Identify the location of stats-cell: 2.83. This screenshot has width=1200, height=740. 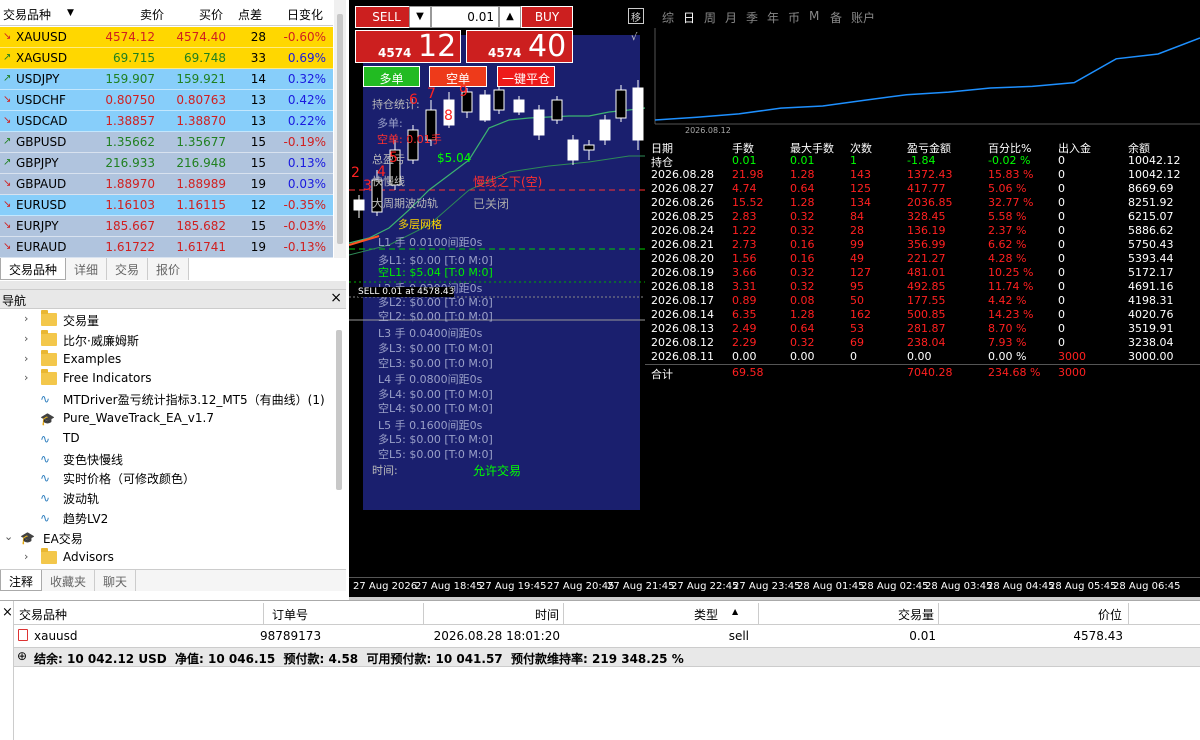
(744, 216).